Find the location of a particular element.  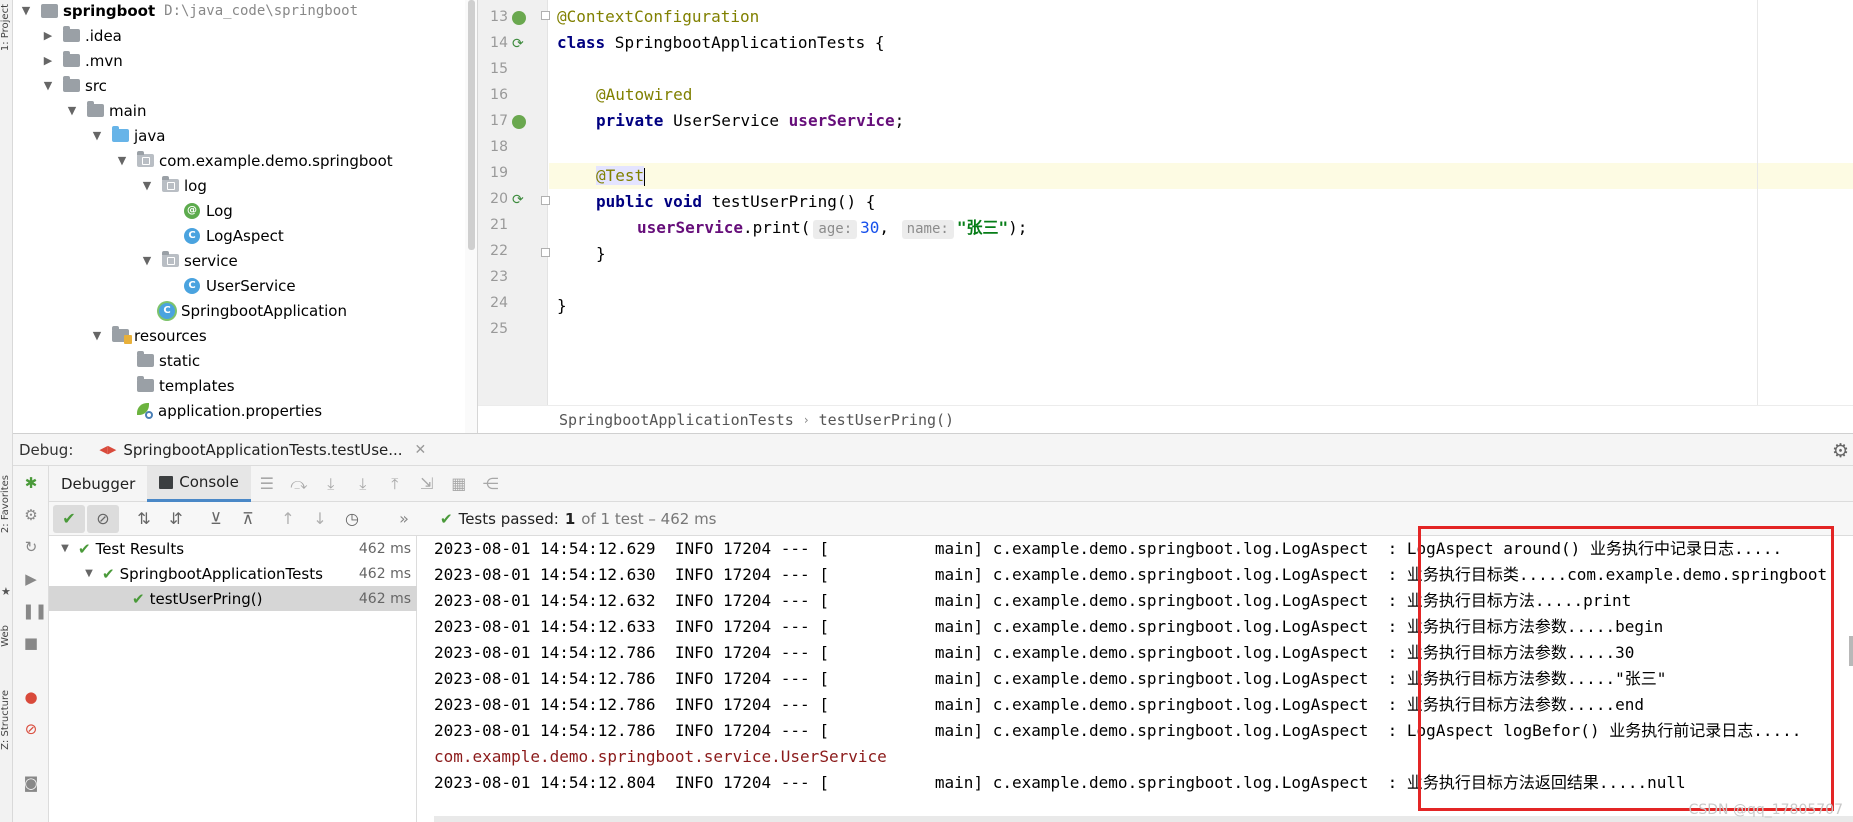

force-step-into-icon: ⤓ is located at coordinates (363, 484).